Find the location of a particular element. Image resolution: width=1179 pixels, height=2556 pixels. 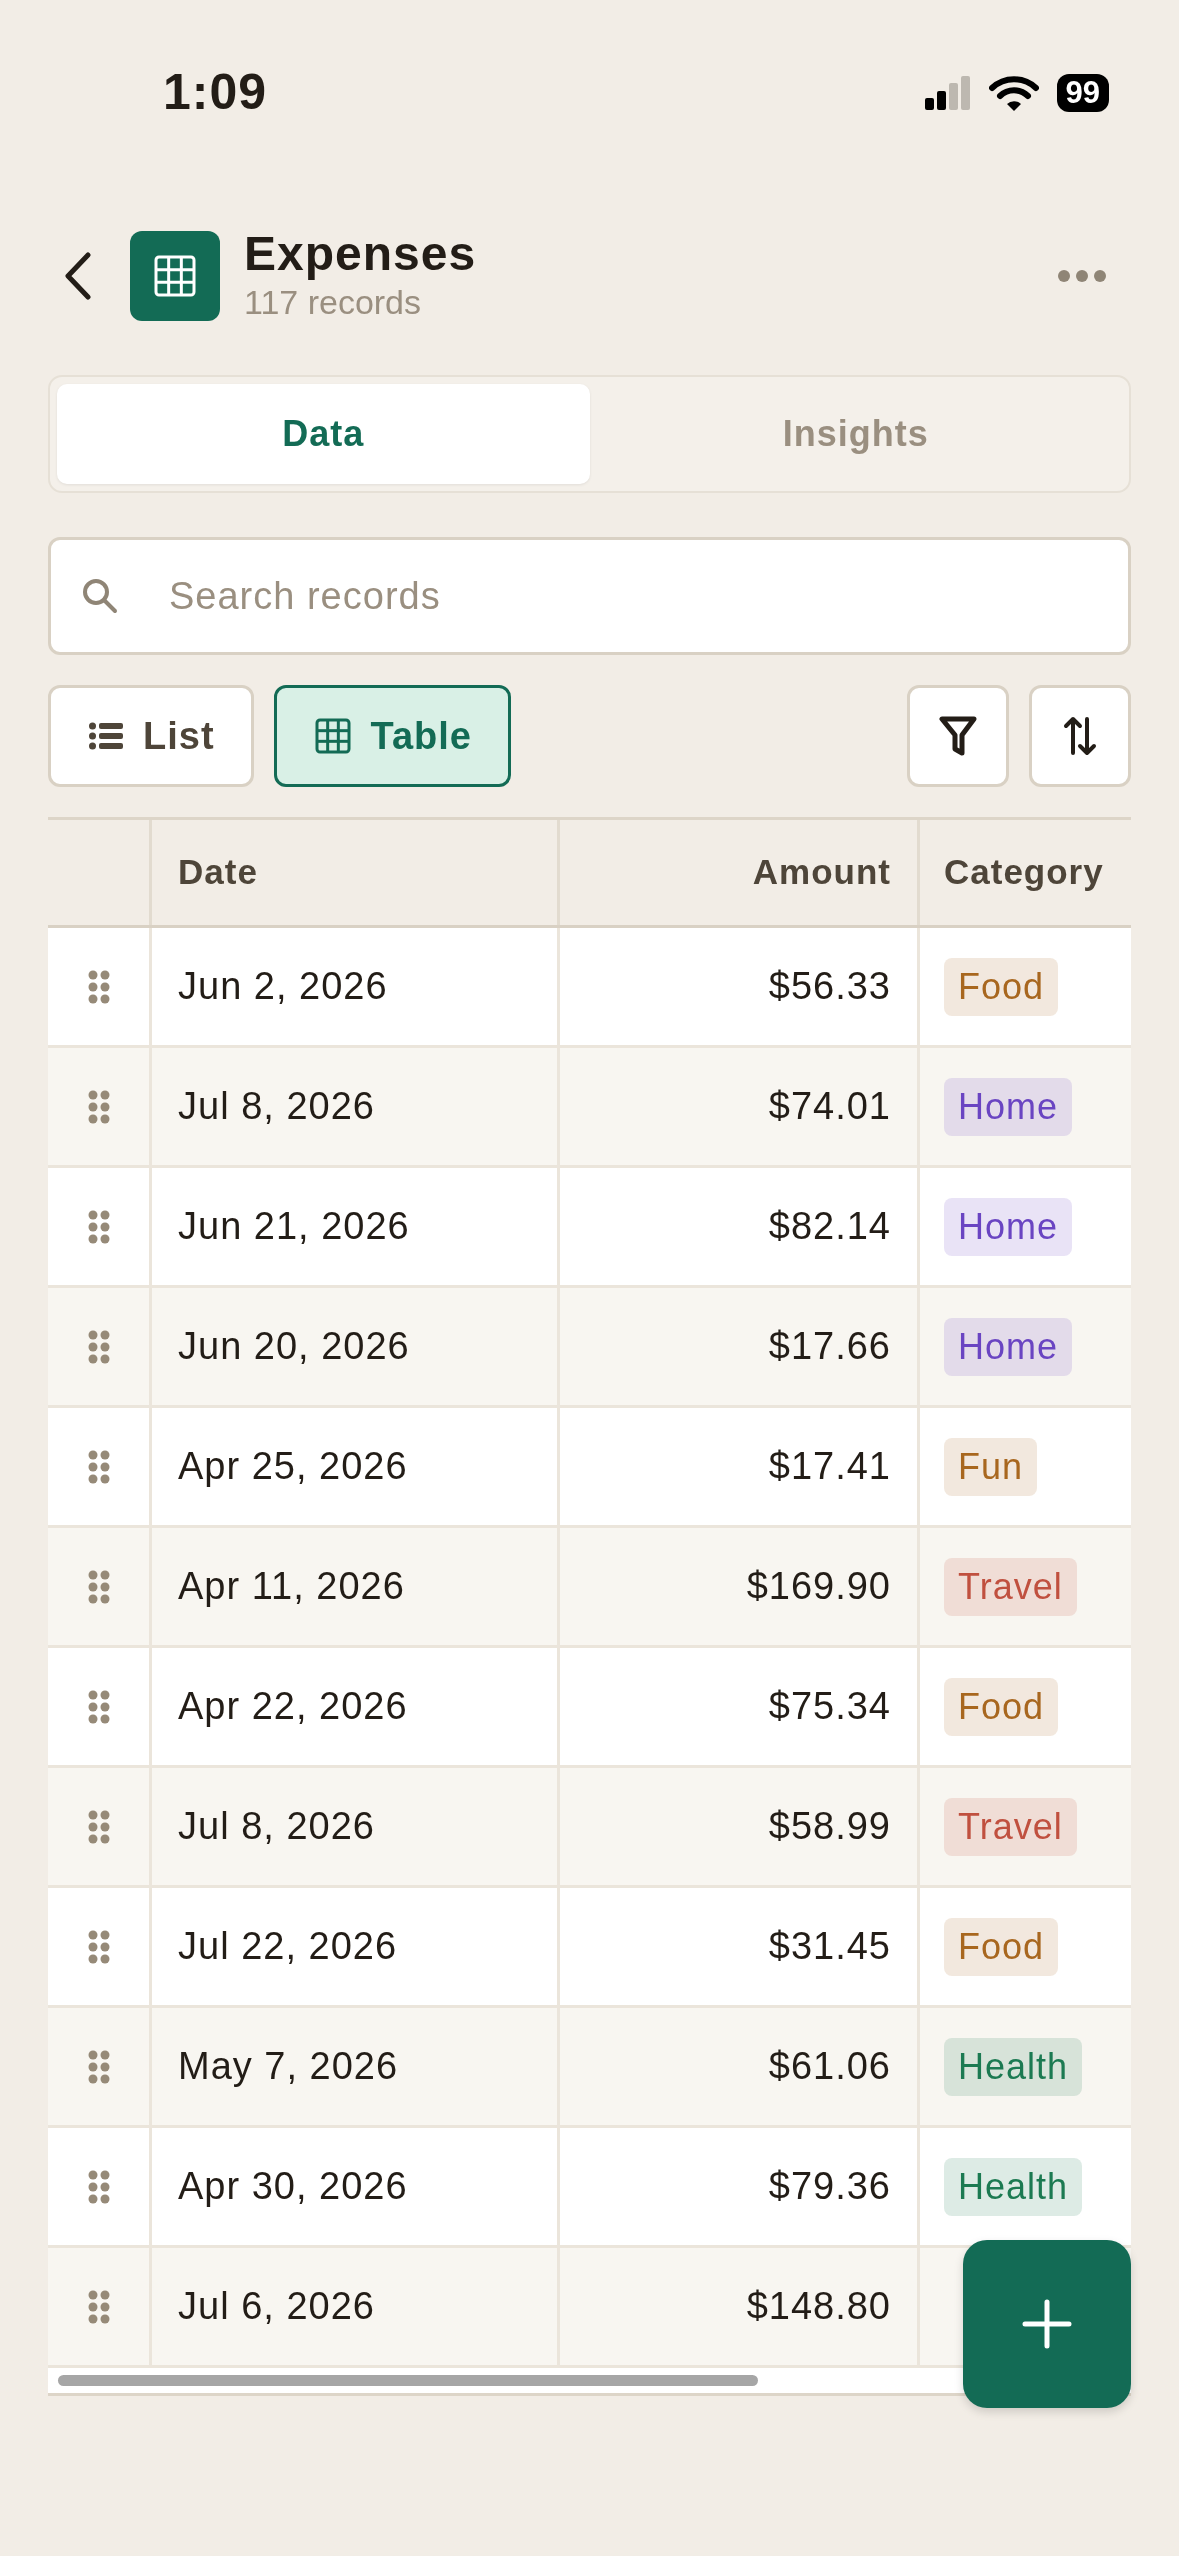

list-view-button: List is located at coordinates (151, 736).